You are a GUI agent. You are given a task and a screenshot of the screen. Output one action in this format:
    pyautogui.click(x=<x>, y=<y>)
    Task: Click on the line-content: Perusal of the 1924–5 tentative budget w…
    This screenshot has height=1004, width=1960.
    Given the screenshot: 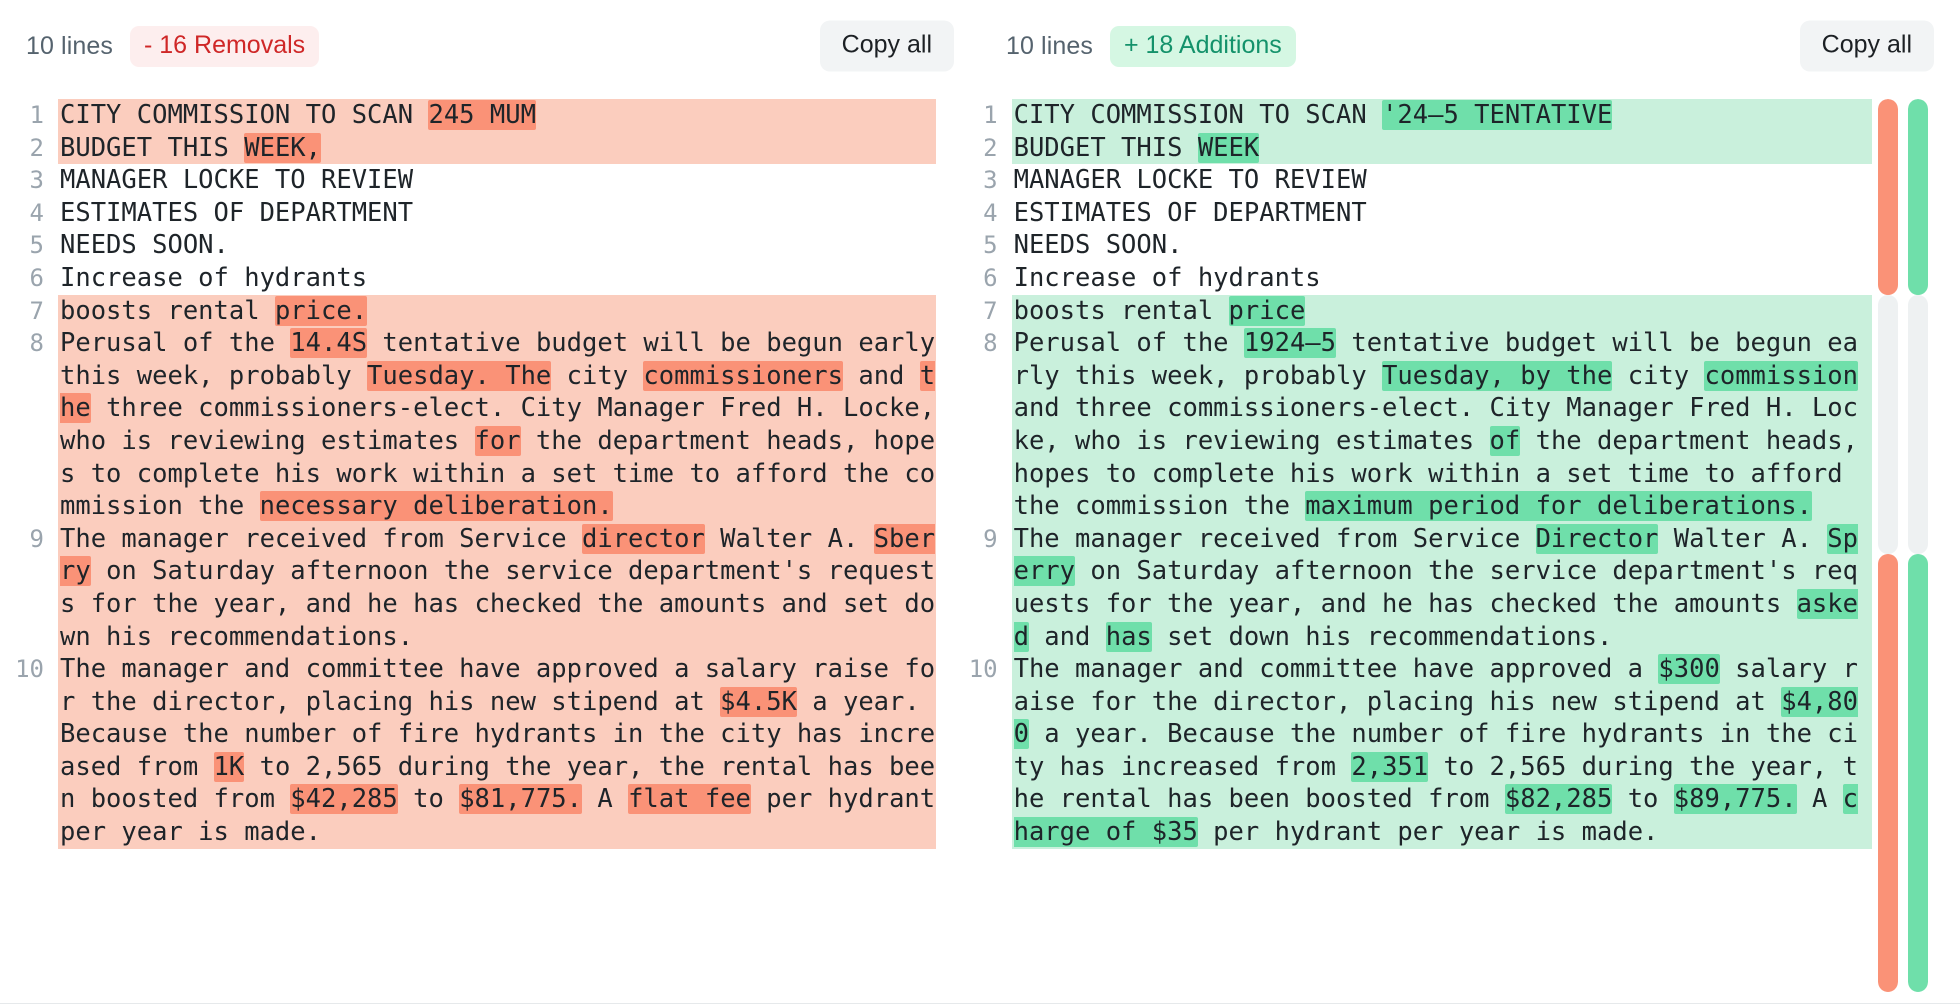 What is the action you would take?
    pyautogui.click(x=1441, y=425)
    